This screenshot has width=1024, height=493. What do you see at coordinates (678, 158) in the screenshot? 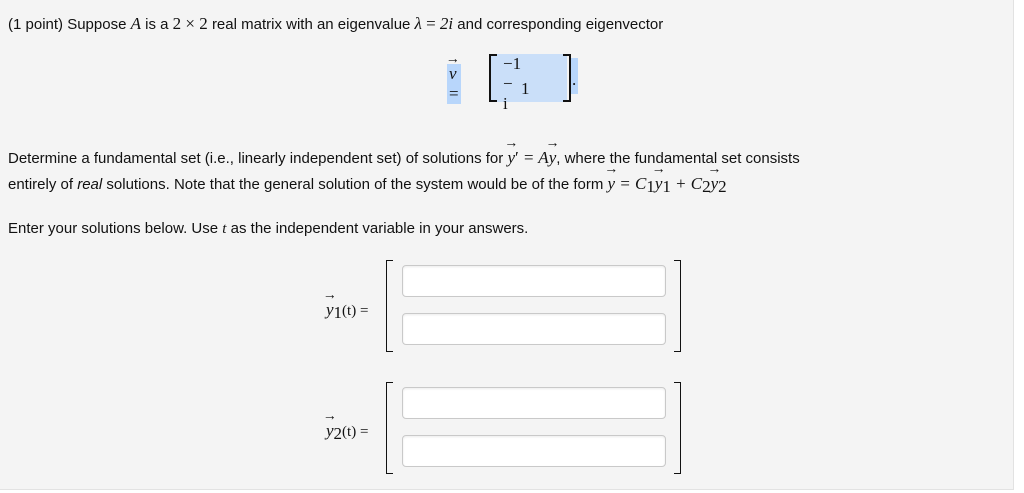
I see `instructions-text-1b: , where the fundamental set consists` at bounding box center [678, 158].